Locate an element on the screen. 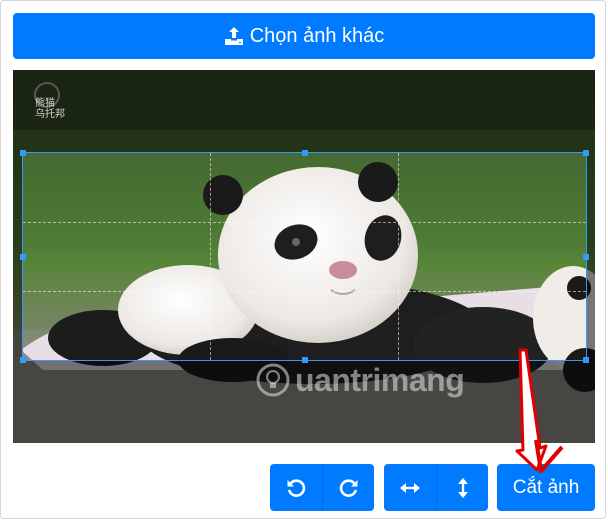 The width and height of the screenshot is (608, 521). flip-button-group is located at coordinates (436, 487).